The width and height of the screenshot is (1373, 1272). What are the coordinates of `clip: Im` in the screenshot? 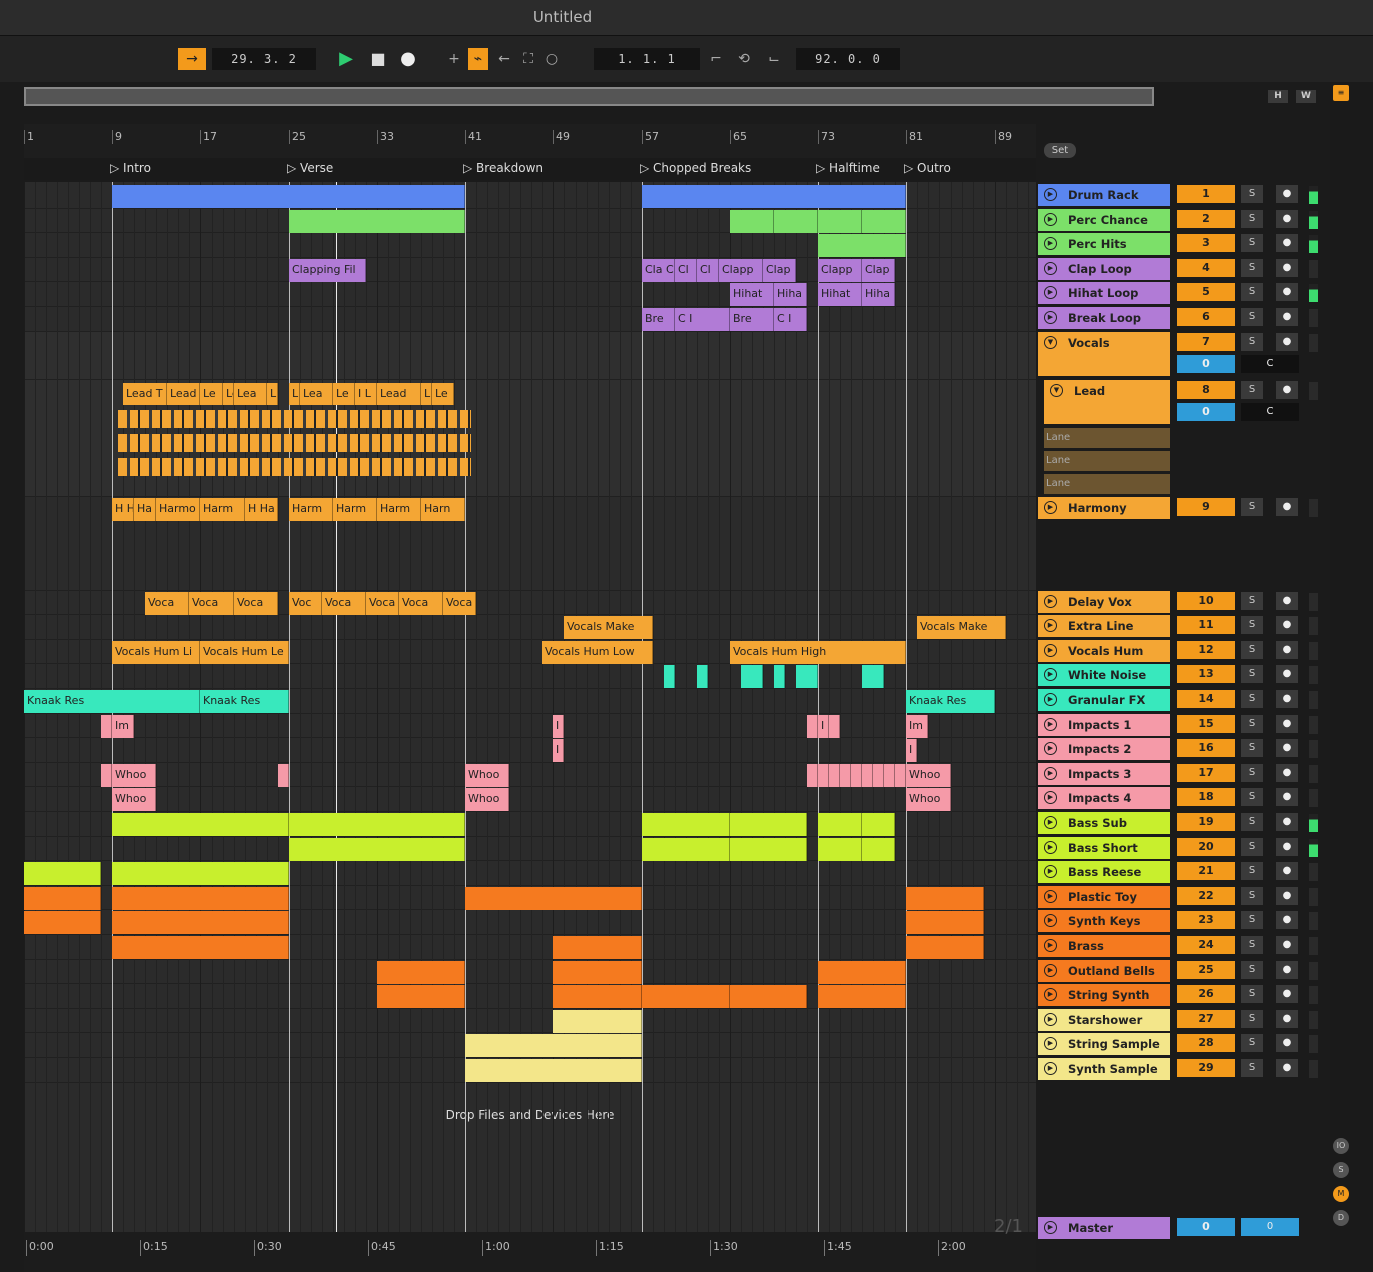 It's located at (917, 726).